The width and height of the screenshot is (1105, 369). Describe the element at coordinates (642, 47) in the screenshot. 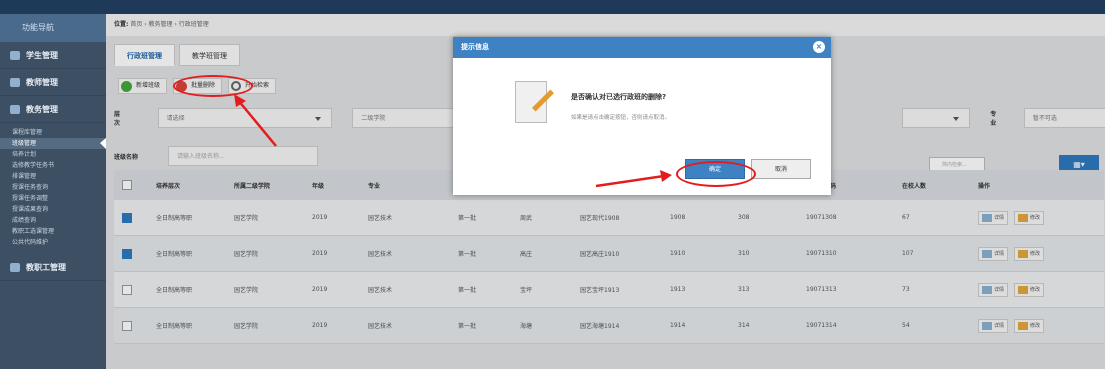

I see `dialog-header: 提示信息 ×` at that location.